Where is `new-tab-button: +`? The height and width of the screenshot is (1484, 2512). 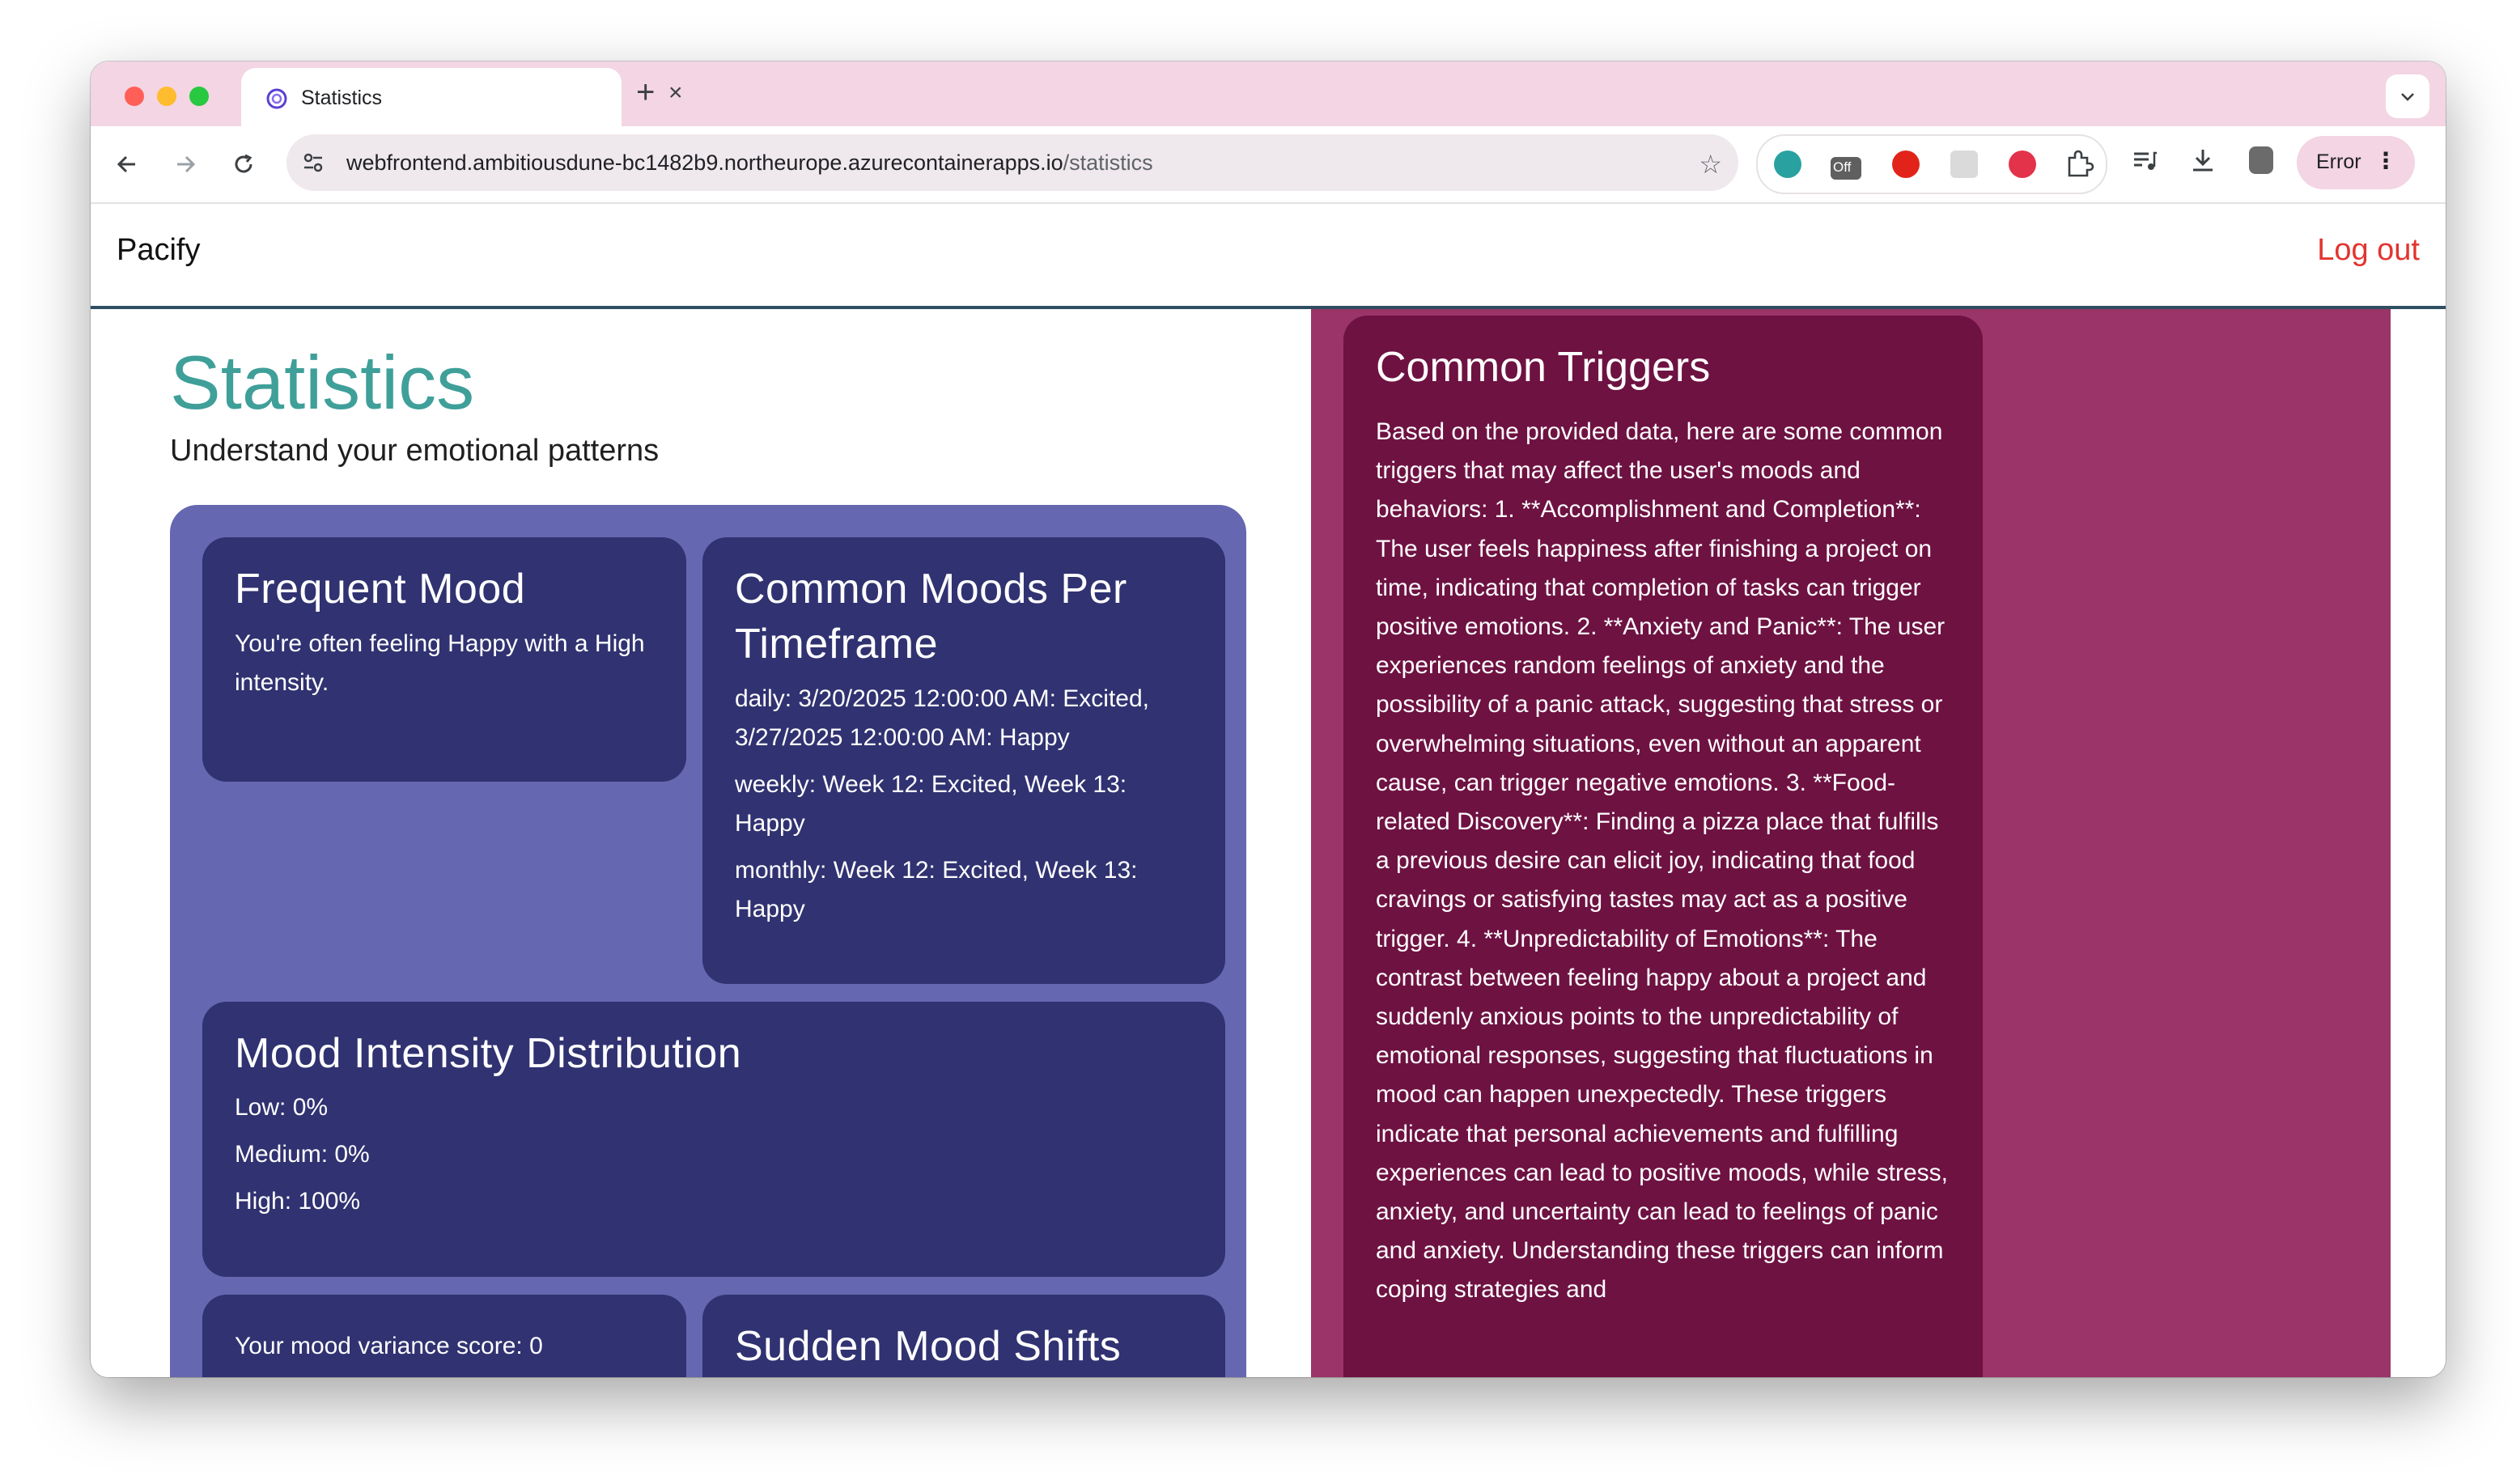 new-tab-button: + is located at coordinates (645, 93).